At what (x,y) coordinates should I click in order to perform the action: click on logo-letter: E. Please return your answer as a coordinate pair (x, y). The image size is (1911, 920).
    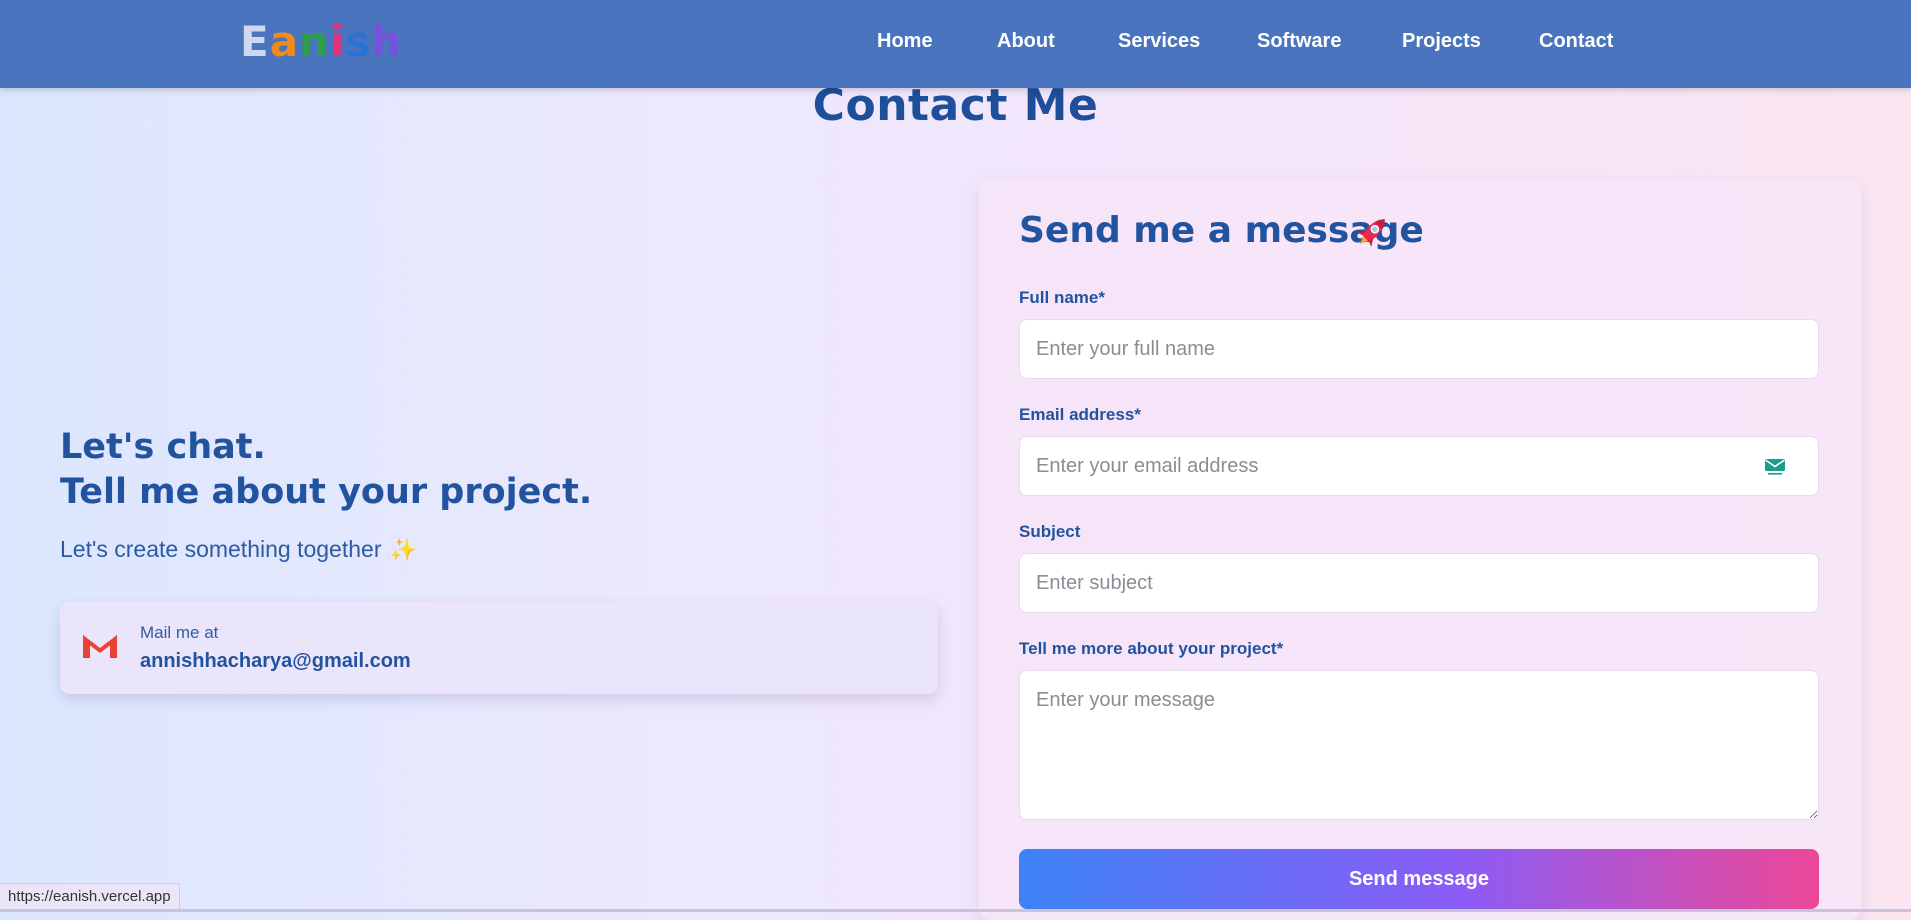
    Looking at the image, I should click on (255, 41).